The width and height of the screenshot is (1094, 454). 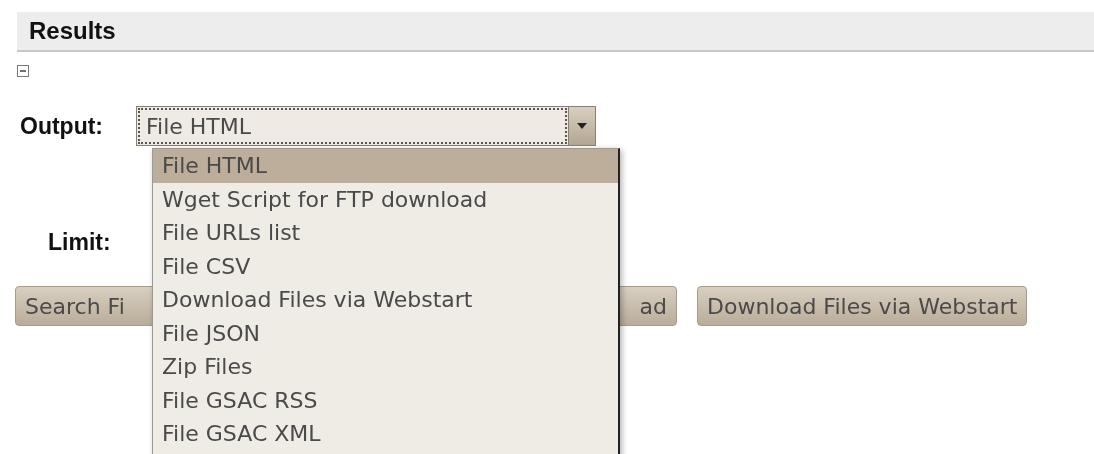 I want to click on dropdown-arrow-icon, so click(x=582, y=126).